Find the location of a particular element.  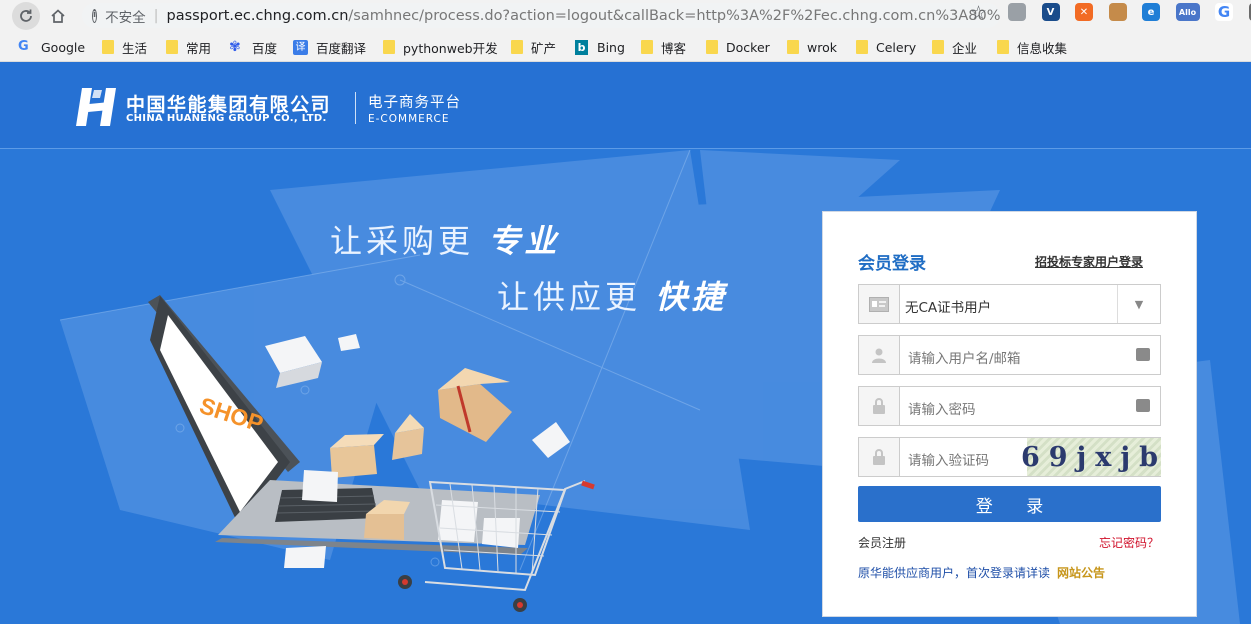

google-icon: G is located at coordinates (23, 46).